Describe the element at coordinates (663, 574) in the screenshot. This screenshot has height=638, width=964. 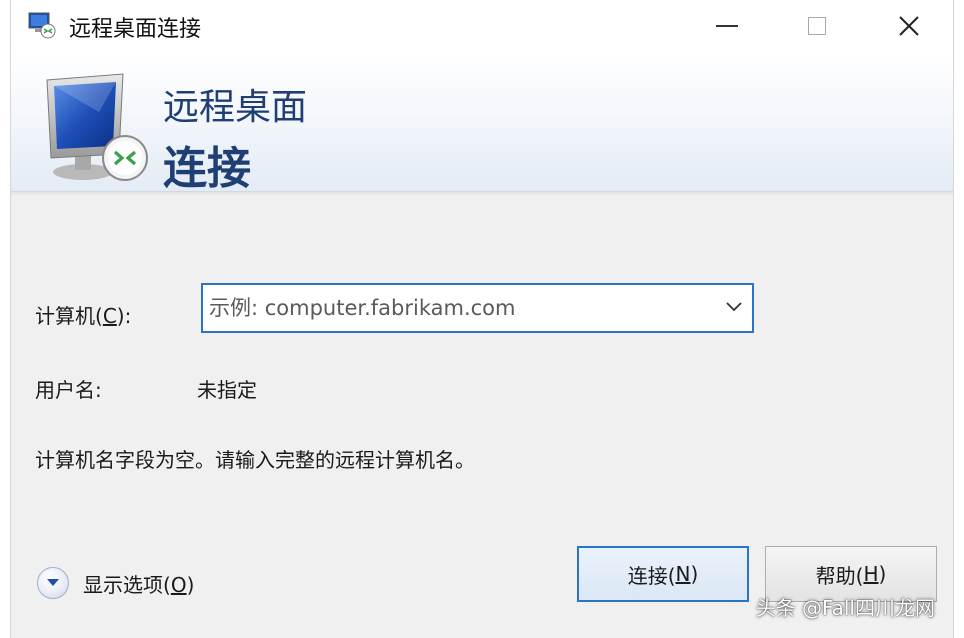
I see `connect-button: 连接(N)` at that location.